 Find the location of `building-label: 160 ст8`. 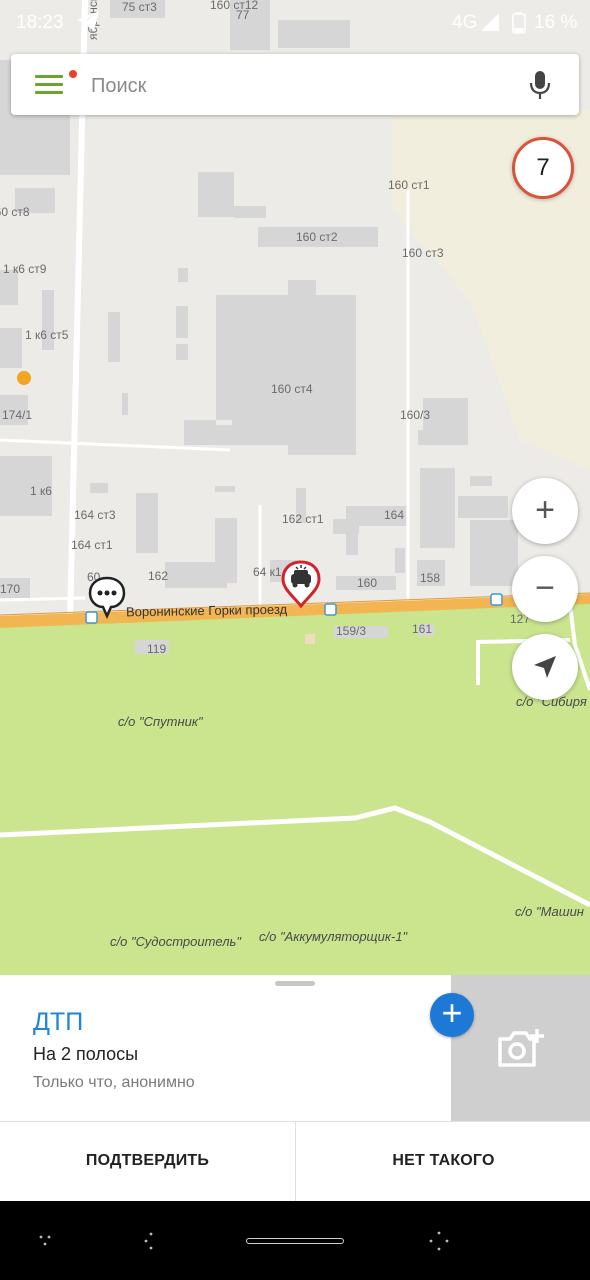

building-label: 160 ст8 is located at coordinates (15, 212).